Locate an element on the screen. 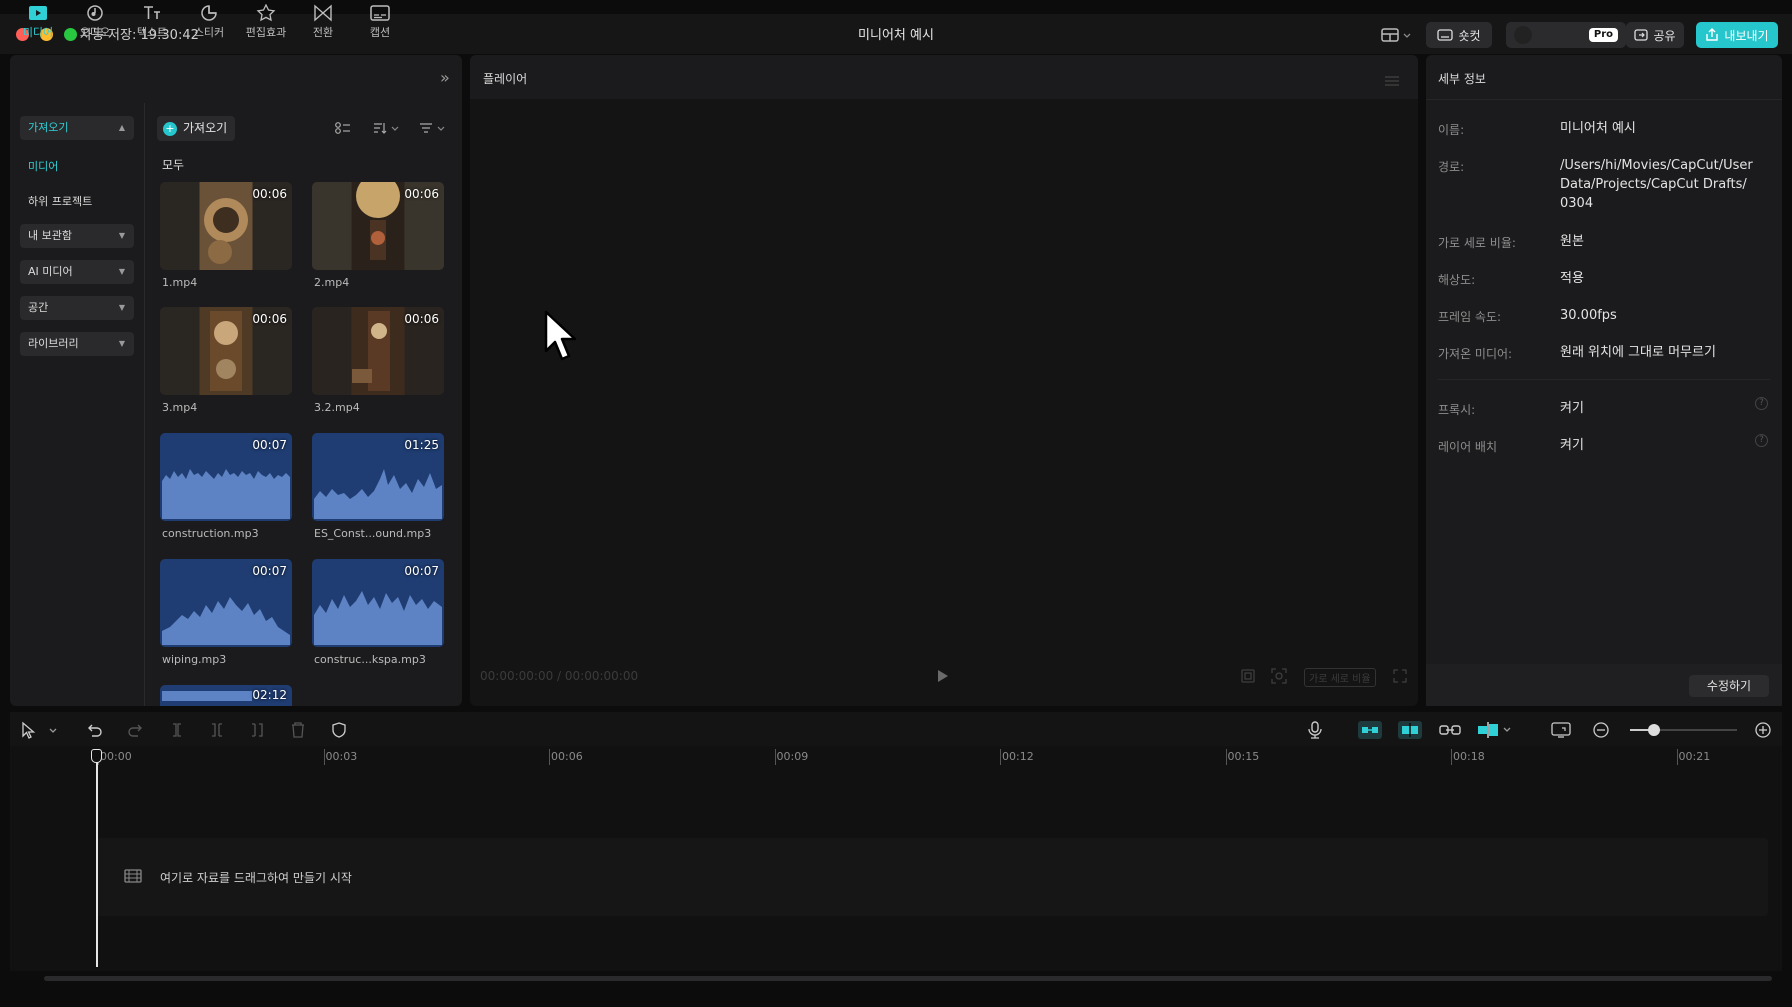 This screenshot has height=1007, width=1792. duration-label: 00:06 is located at coordinates (269, 319).